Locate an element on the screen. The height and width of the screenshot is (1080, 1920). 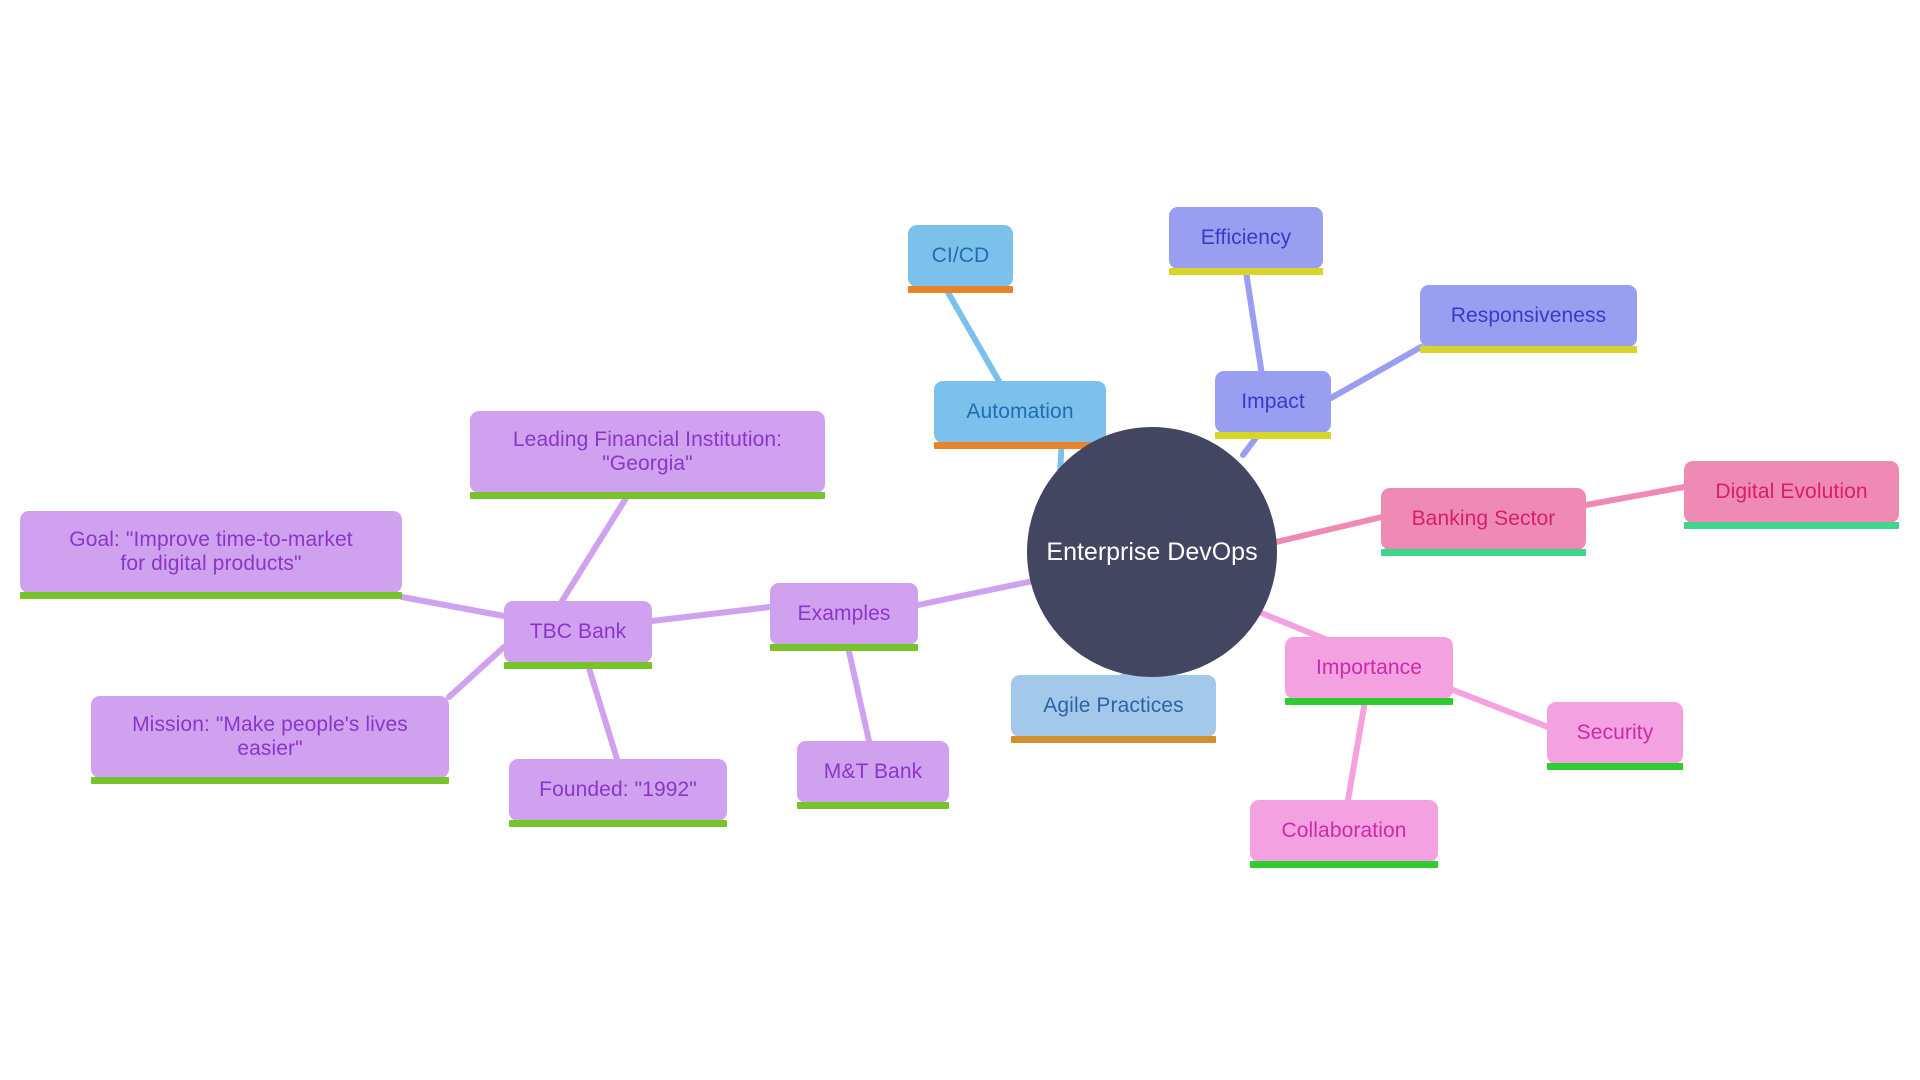
mindmap-root-node: Enterprise DevOps is located at coordinates (1152, 552).